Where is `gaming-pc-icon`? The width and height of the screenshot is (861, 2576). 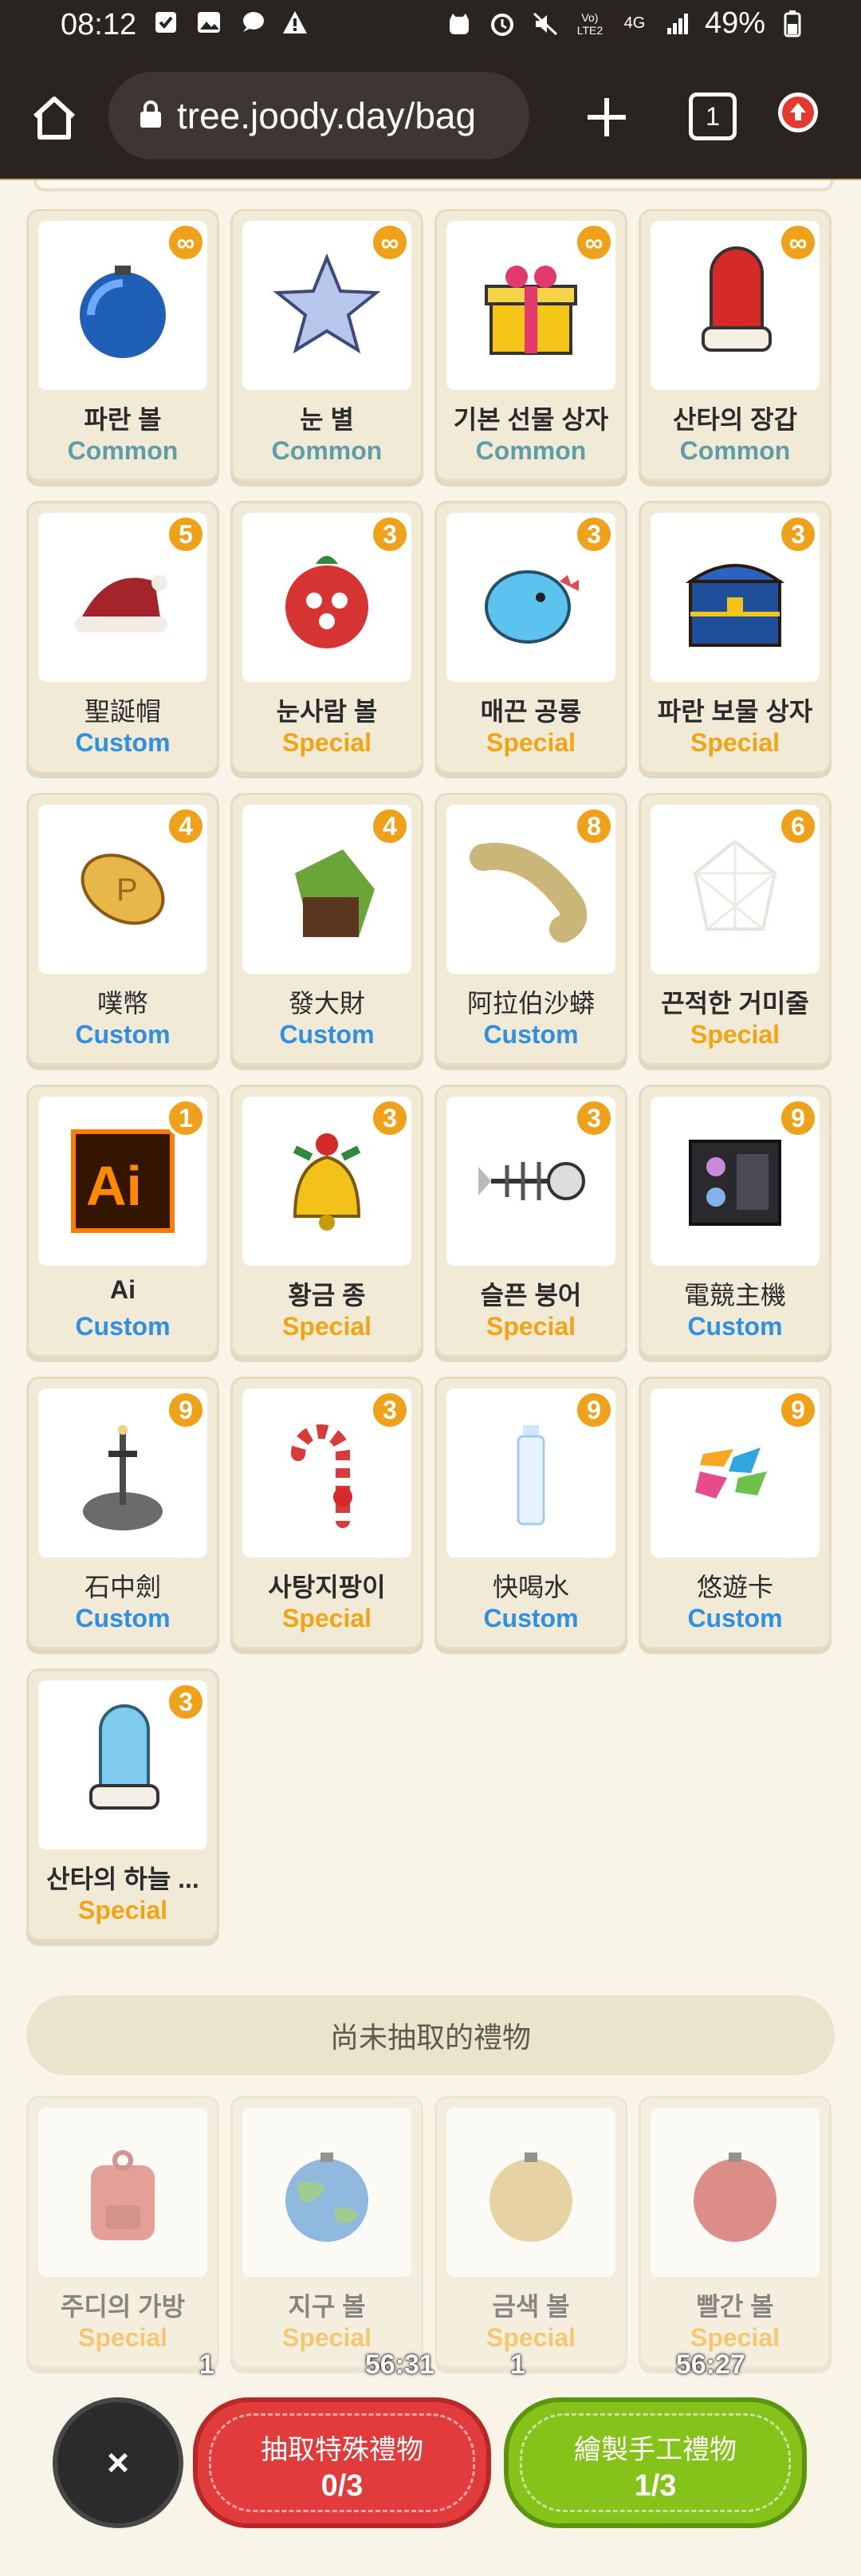 gaming-pc-icon is located at coordinates (735, 1183).